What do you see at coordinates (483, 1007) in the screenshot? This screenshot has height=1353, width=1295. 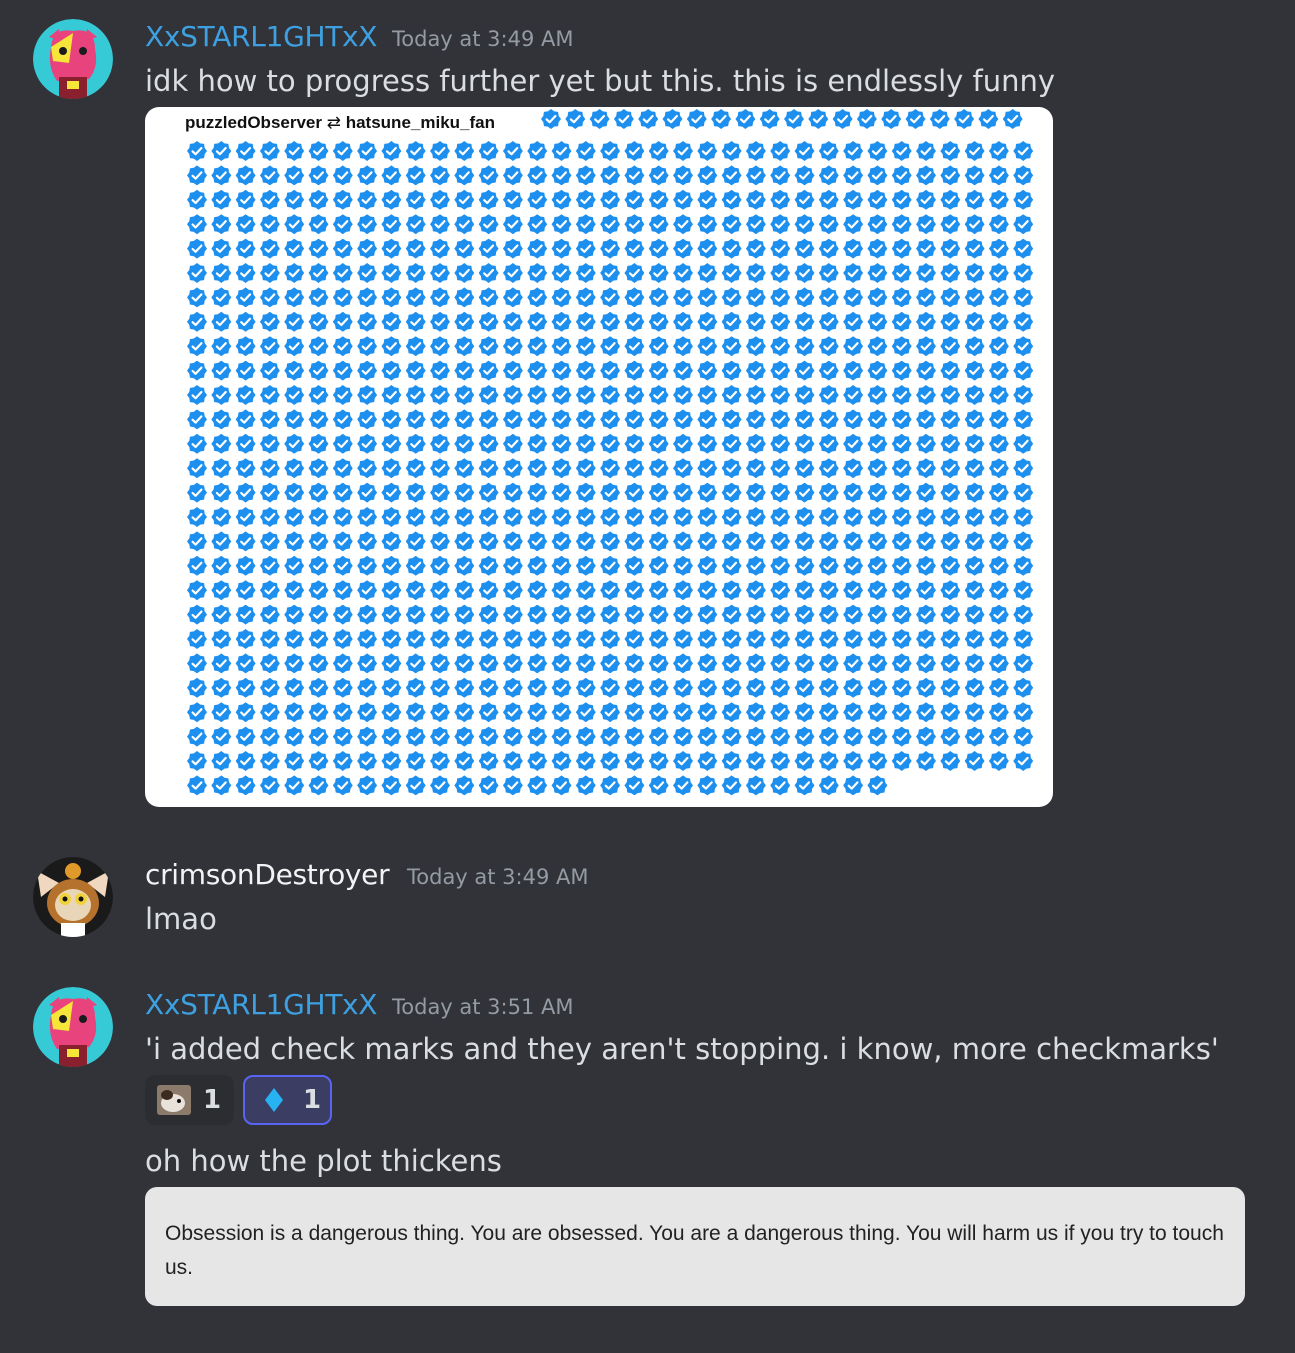 I see `message-timestamp: Today at 3:51 AM` at bounding box center [483, 1007].